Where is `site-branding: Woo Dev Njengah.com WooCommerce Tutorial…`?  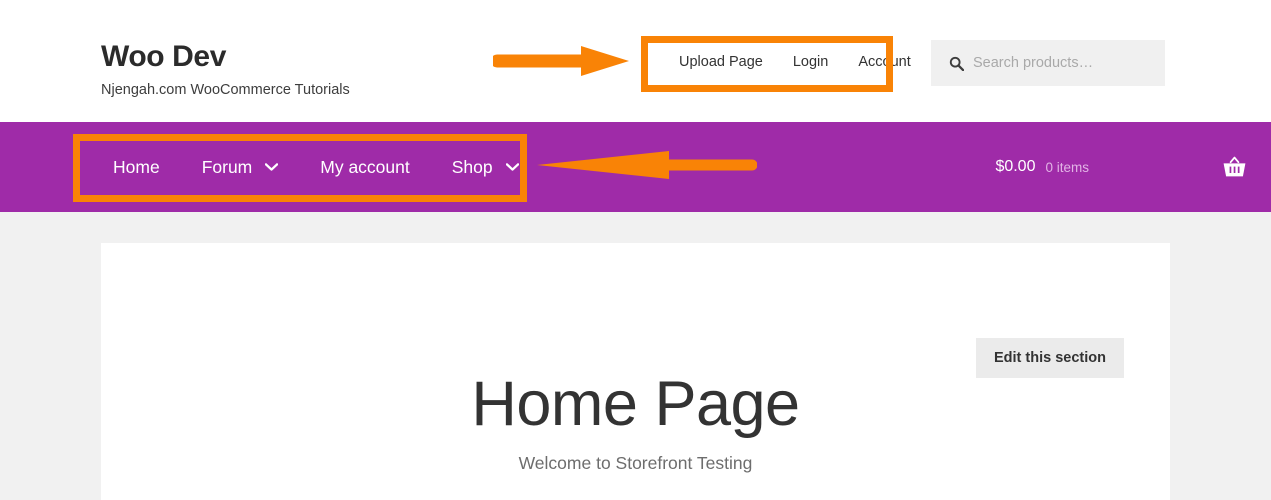
site-branding: Woo Dev Njengah.com WooCommerce Tutorial… is located at coordinates (225, 70).